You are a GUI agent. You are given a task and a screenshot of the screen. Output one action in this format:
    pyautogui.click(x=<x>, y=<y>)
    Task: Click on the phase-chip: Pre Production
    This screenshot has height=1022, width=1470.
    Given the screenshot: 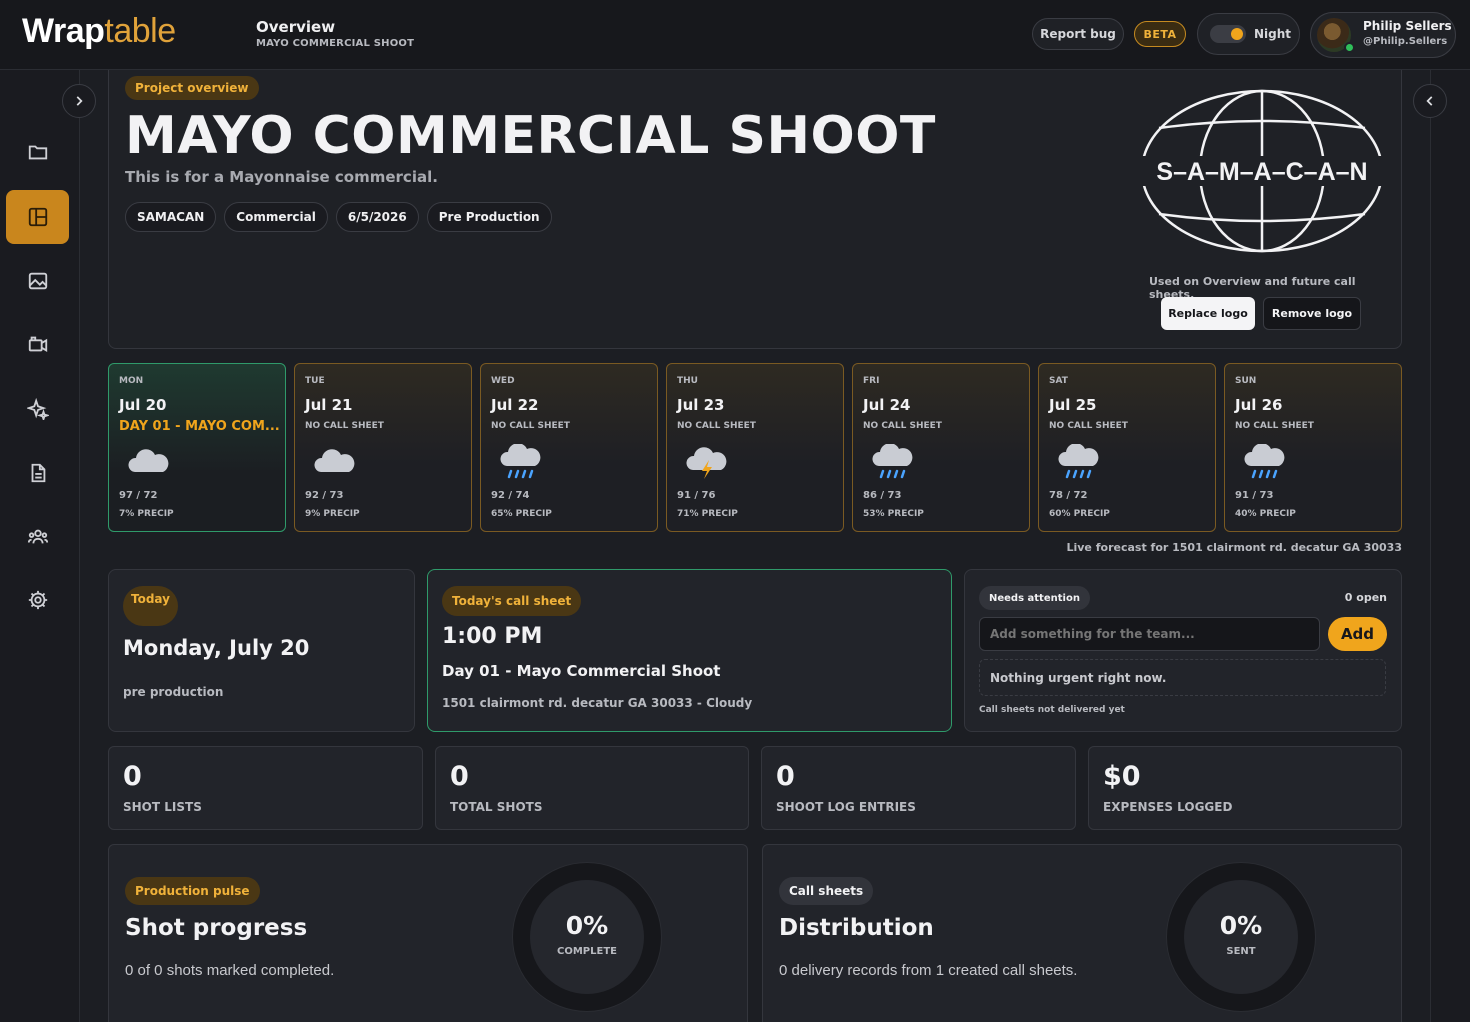 What is the action you would take?
    pyautogui.click(x=489, y=217)
    